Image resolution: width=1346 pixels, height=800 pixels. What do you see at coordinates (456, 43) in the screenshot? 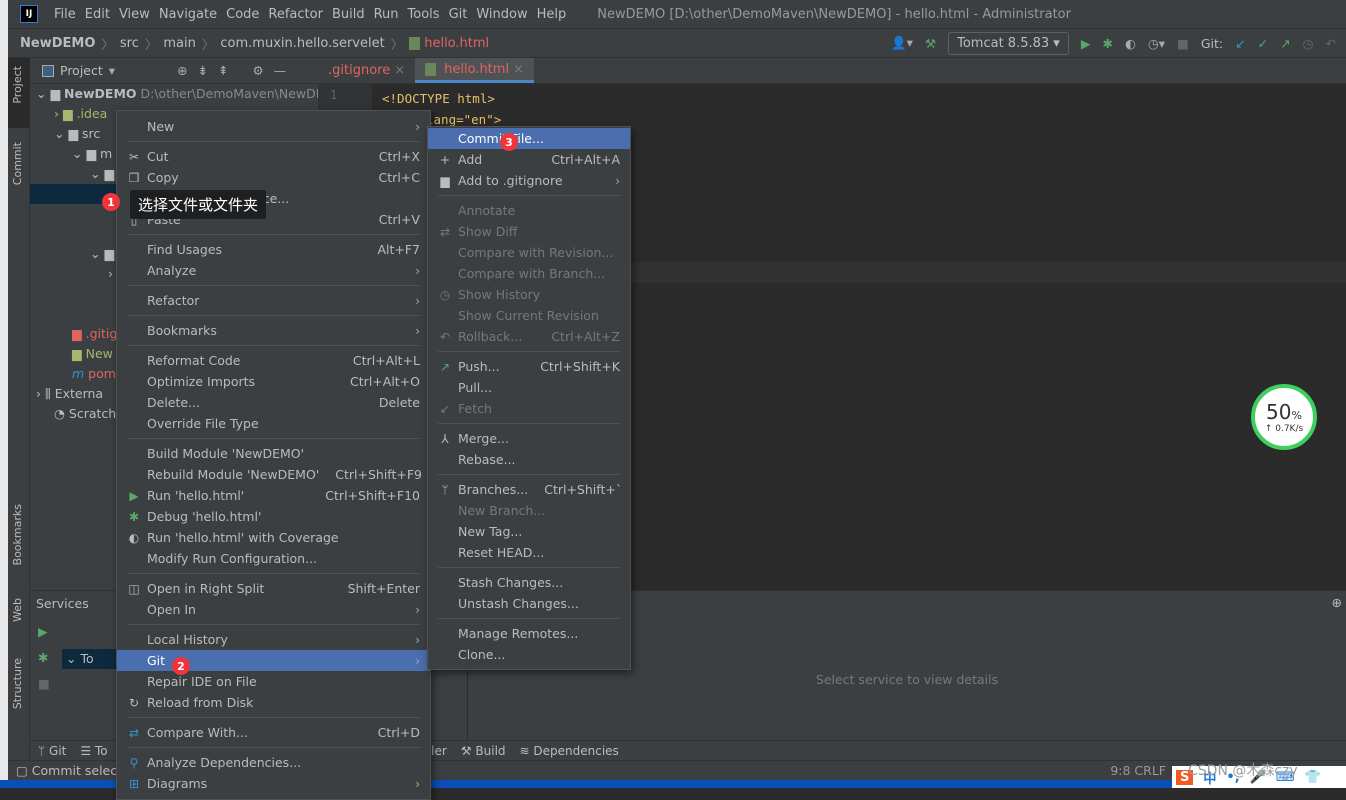
I see `crumb-file: hello.html` at bounding box center [456, 43].